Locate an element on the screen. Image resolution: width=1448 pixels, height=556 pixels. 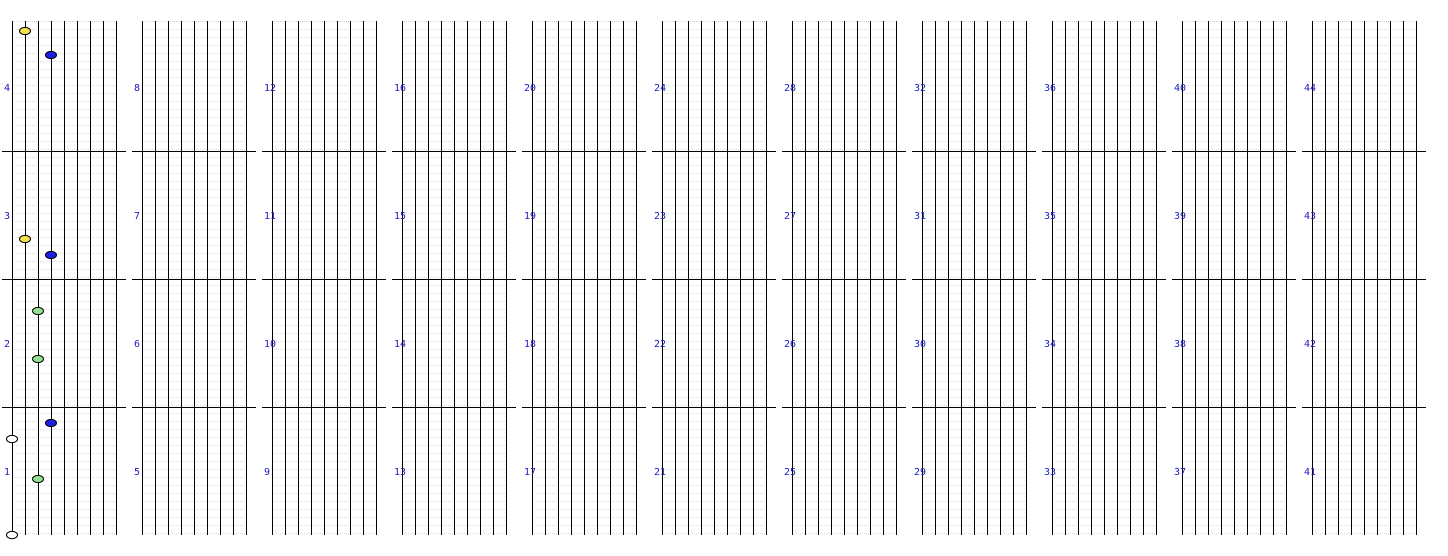
measure-number: 34 is located at coordinates (1050, 344).